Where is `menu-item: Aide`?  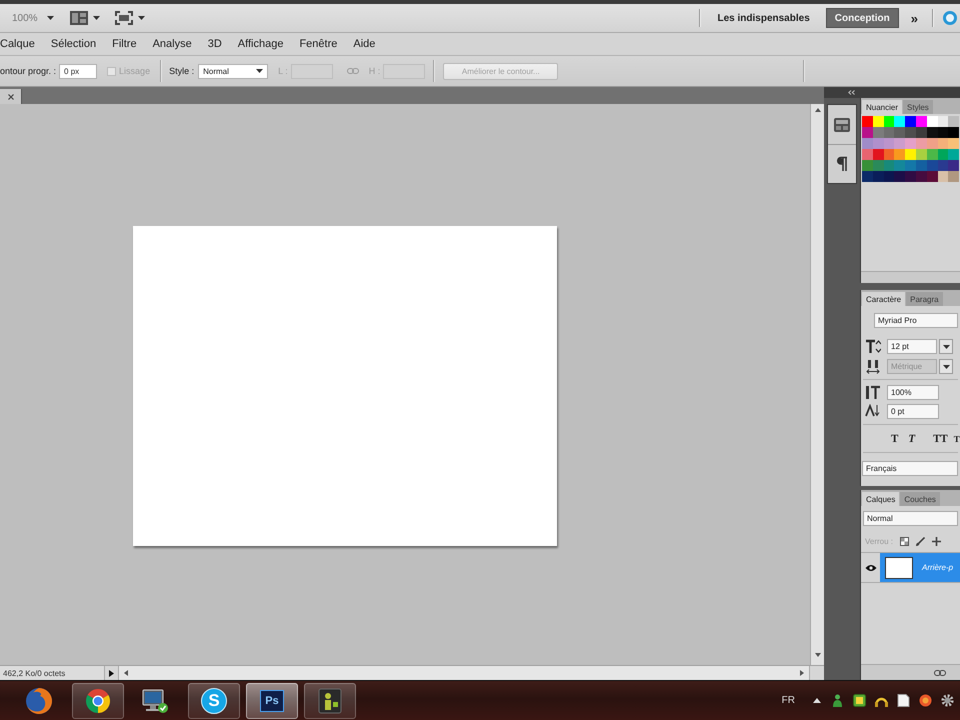 menu-item: Aide is located at coordinates (364, 44).